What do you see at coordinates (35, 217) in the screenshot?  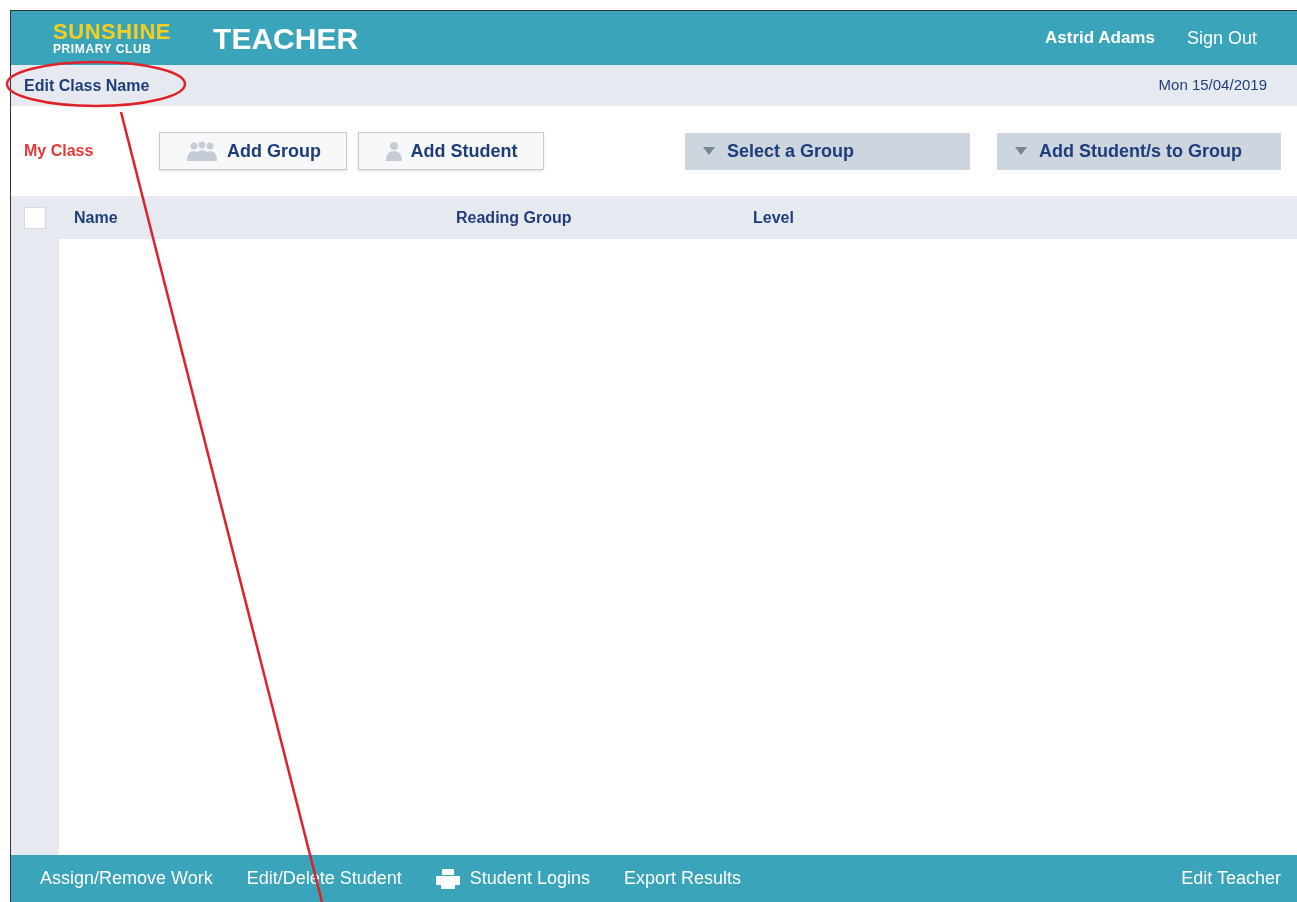 I see `select-all-checkbox` at bounding box center [35, 217].